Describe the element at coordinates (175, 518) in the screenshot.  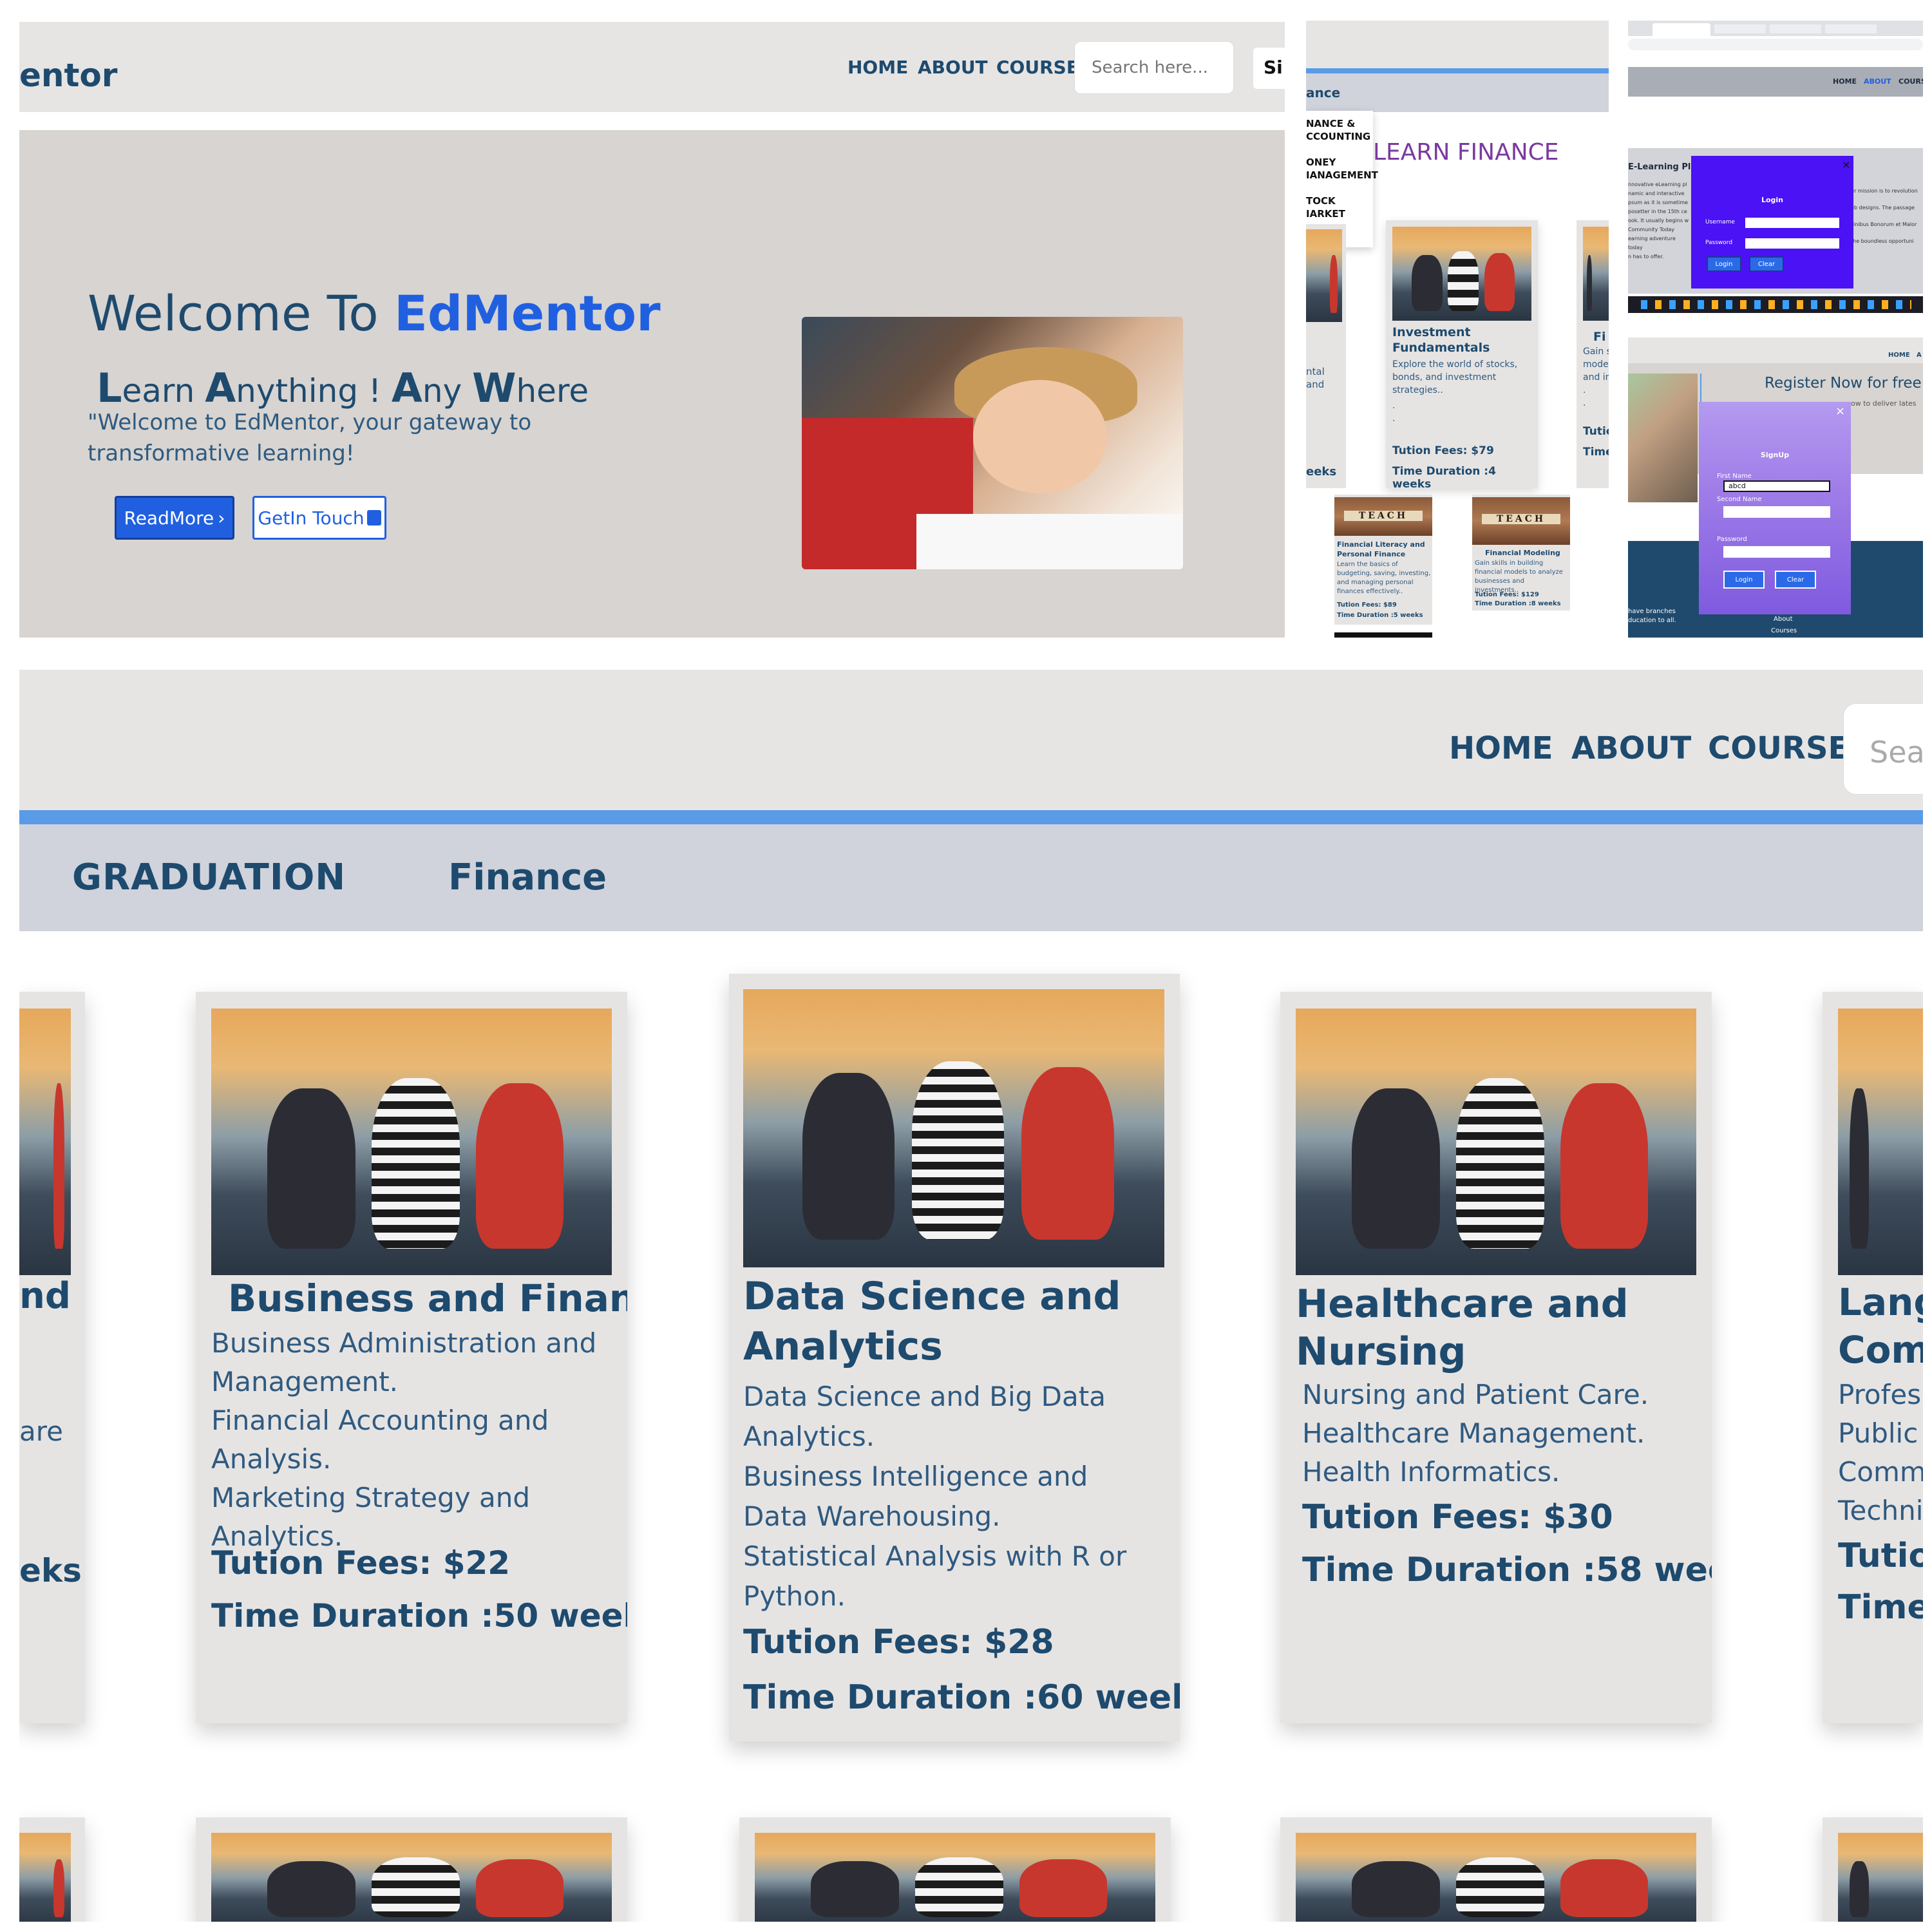
I see `readmore-button: ReadMore ›` at that location.